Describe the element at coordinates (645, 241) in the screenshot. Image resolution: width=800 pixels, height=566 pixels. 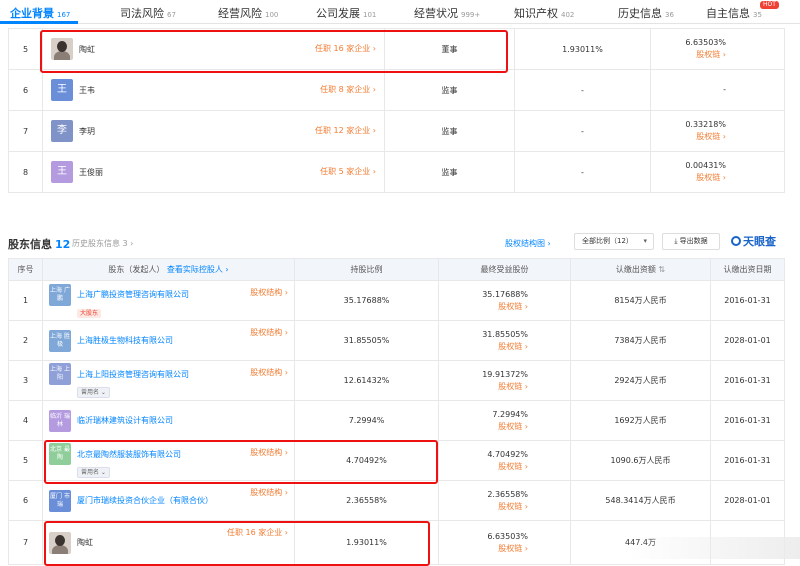
I see `chevron-down-icon: ▾` at that location.